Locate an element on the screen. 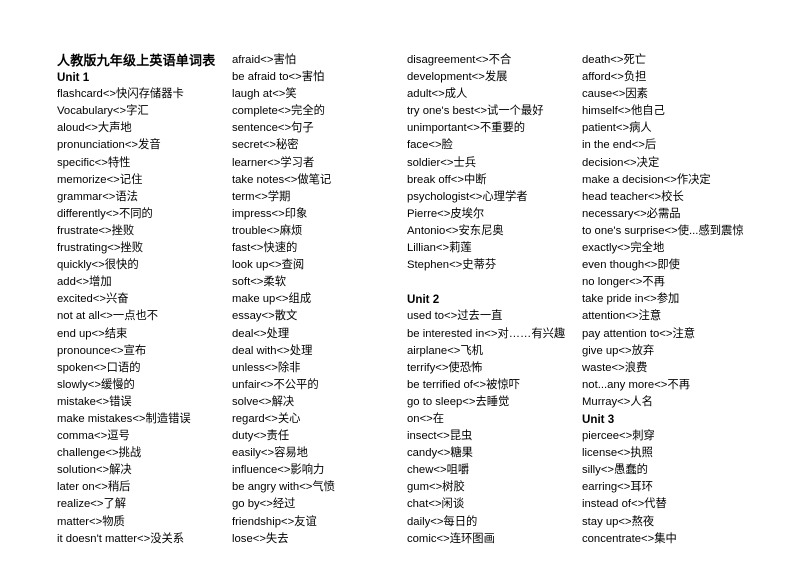 Image resolution: width=800 pixels, height=566 pixels. vocabulary-entry: Vocabulary<>字汇 is located at coordinates (103, 111).